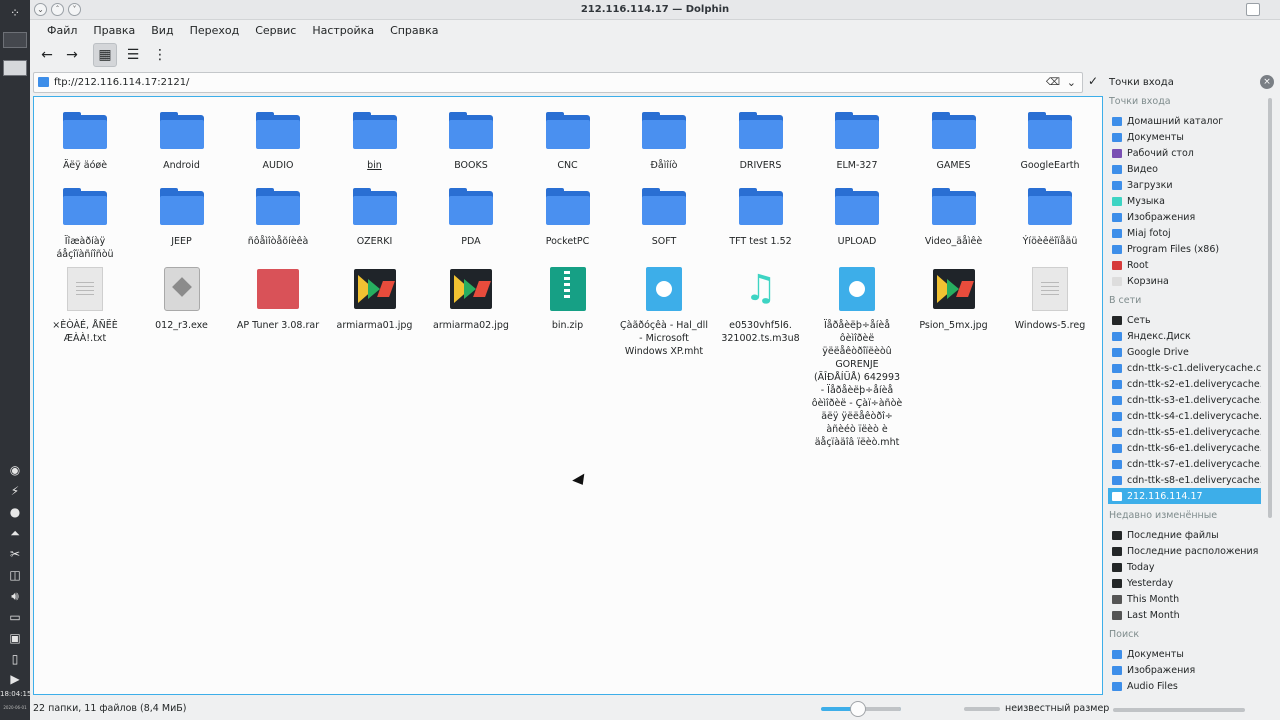 Image resolution: width=1280 pixels, height=720 pixels. What do you see at coordinates (15, 638) in the screenshot?
I see `device-icon: ▣` at bounding box center [15, 638].